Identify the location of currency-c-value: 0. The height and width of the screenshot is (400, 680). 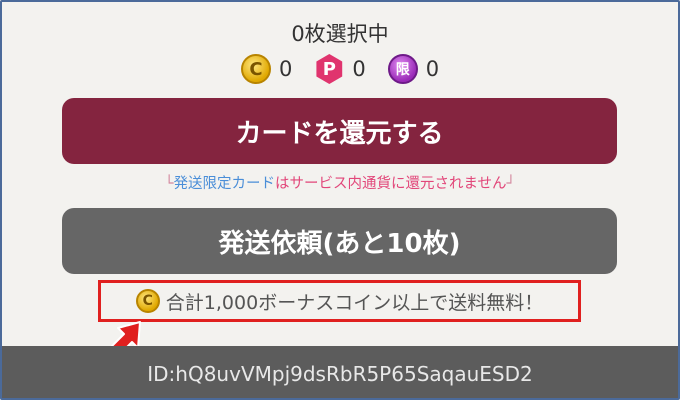
(285, 69).